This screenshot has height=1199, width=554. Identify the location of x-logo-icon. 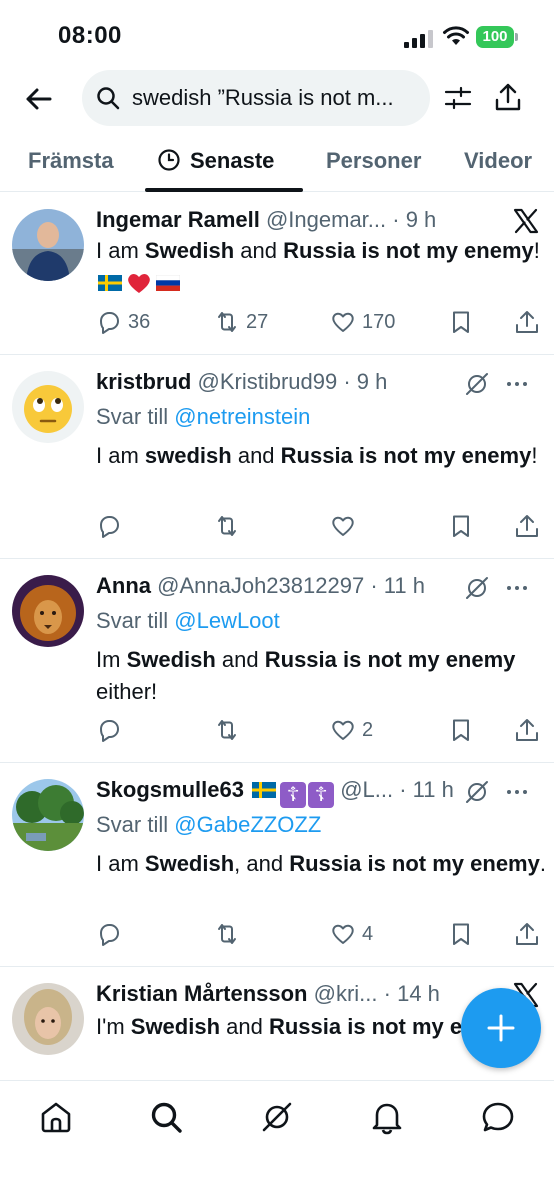
(526, 221).